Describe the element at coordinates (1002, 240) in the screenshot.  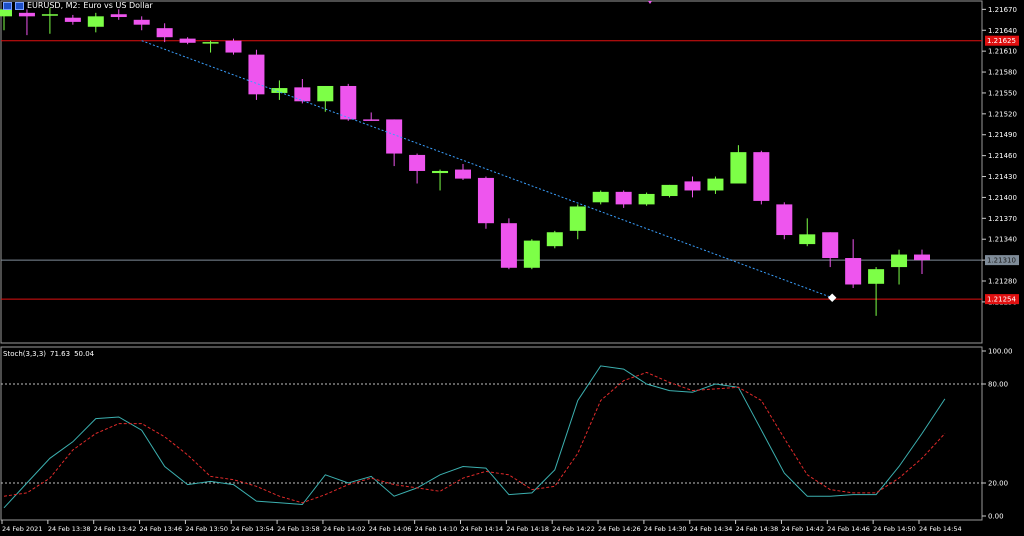
I see `price-tick-label: 1.21340` at that location.